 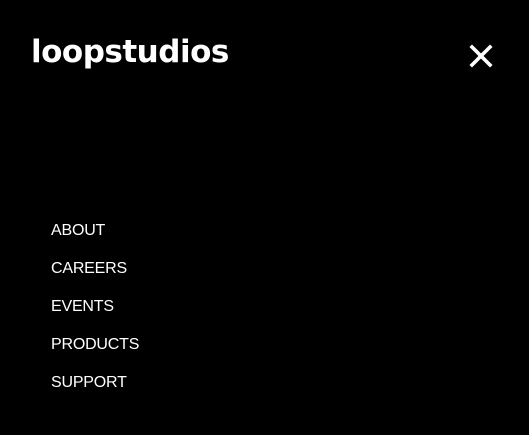 What do you see at coordinates (95, 238) in the screenshot?
I see `nav-item-about: ABOUT` at bounding box center [95, 238].